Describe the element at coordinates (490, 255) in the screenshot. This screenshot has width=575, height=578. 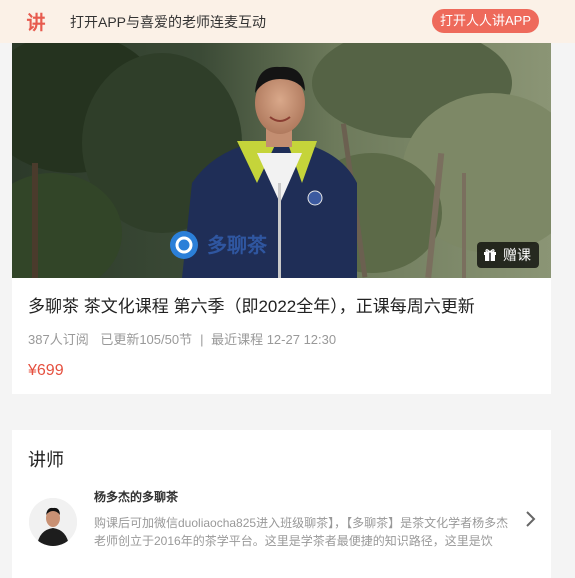
I see `gift-icon` at that location.